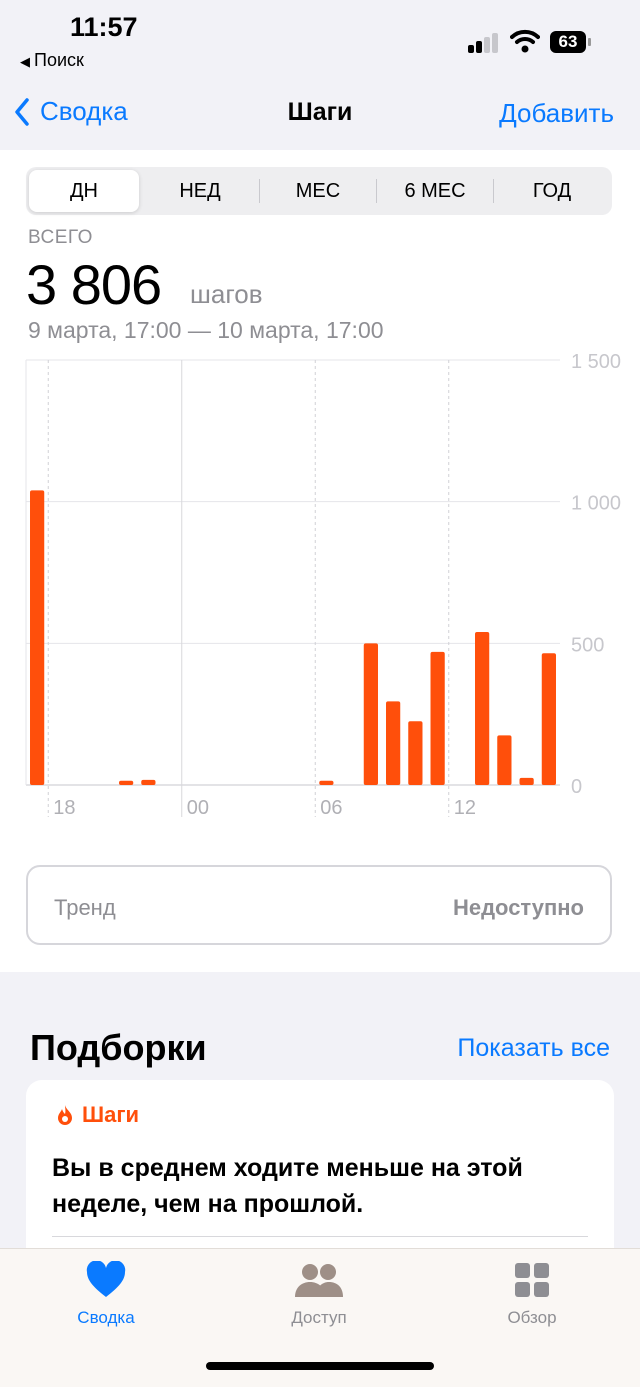 The width and height of the screenshot is (640, 1387). Describe the element at coordinates (319, 905) in the screenshot. I see `trend-card: Тренд Недоступно` at that location.